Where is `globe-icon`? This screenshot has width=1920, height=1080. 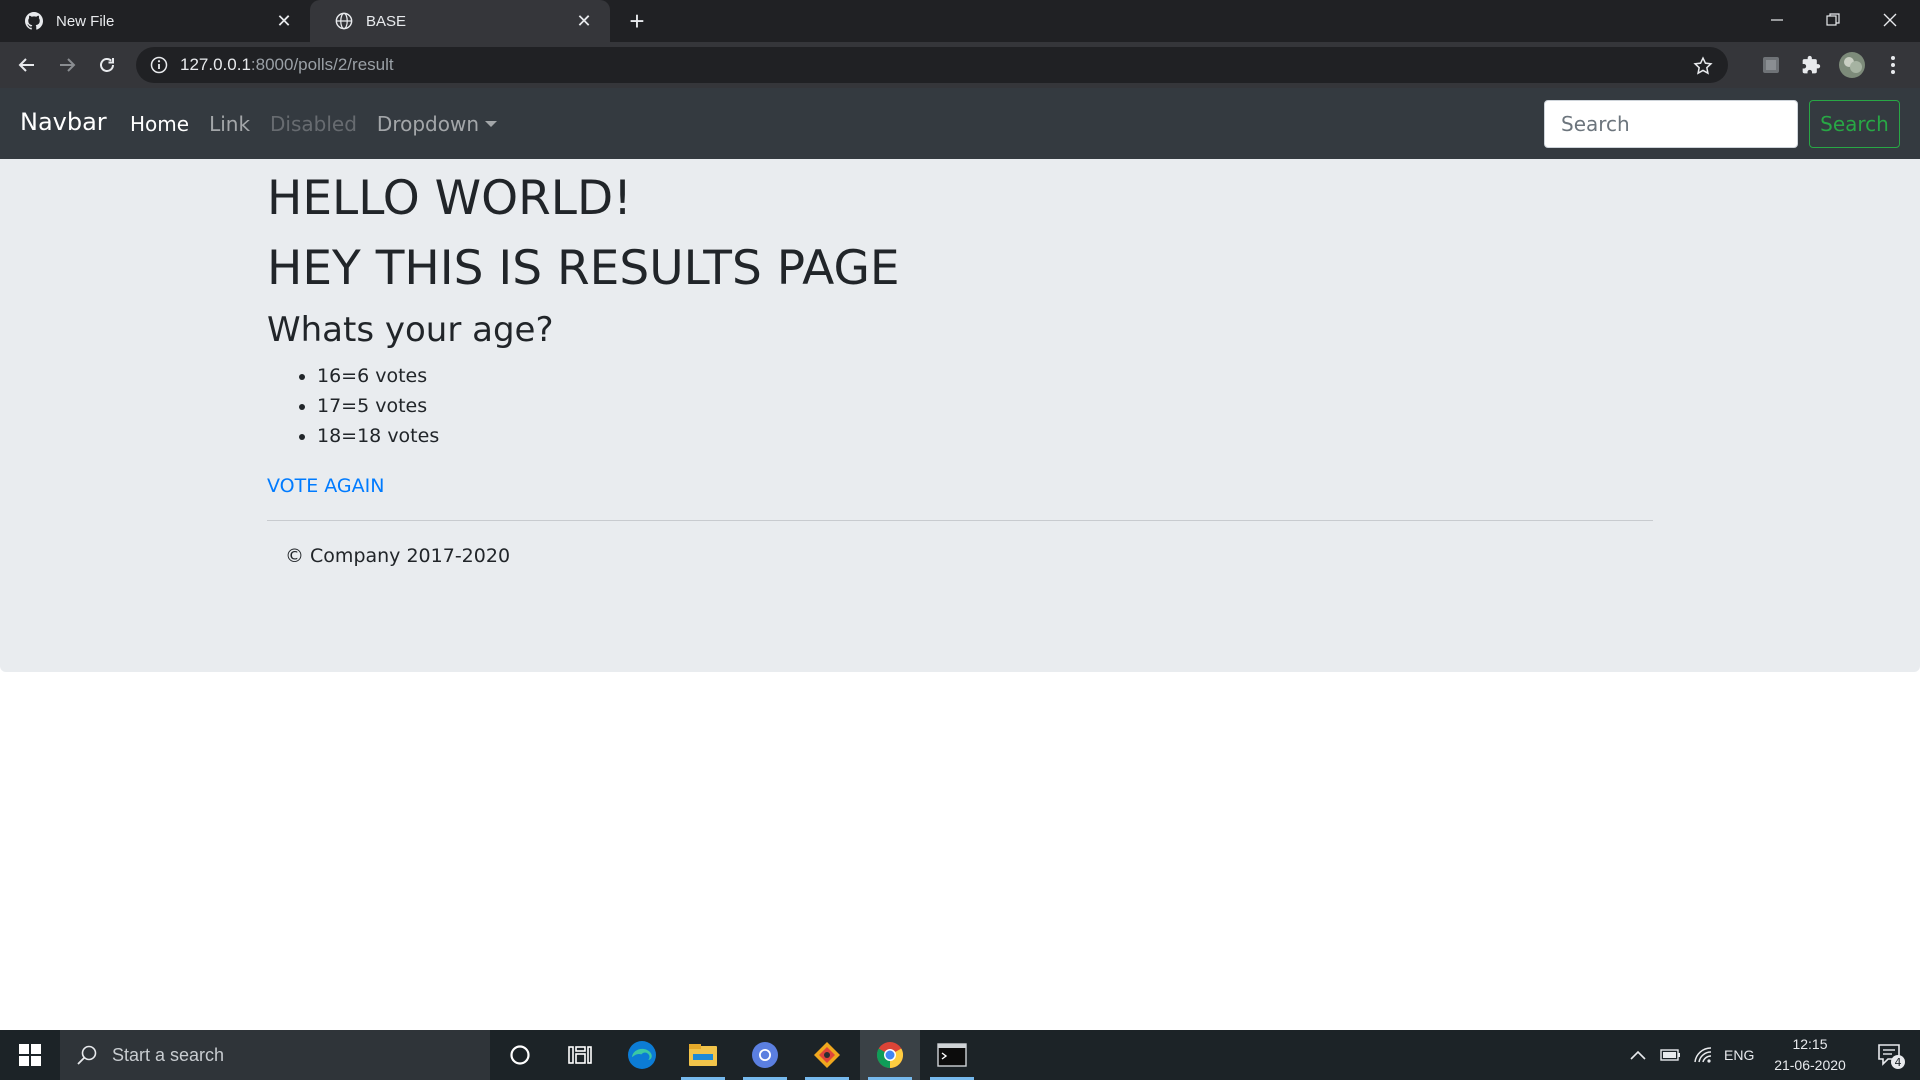
globe-icon is located at coordinates (344, 21).